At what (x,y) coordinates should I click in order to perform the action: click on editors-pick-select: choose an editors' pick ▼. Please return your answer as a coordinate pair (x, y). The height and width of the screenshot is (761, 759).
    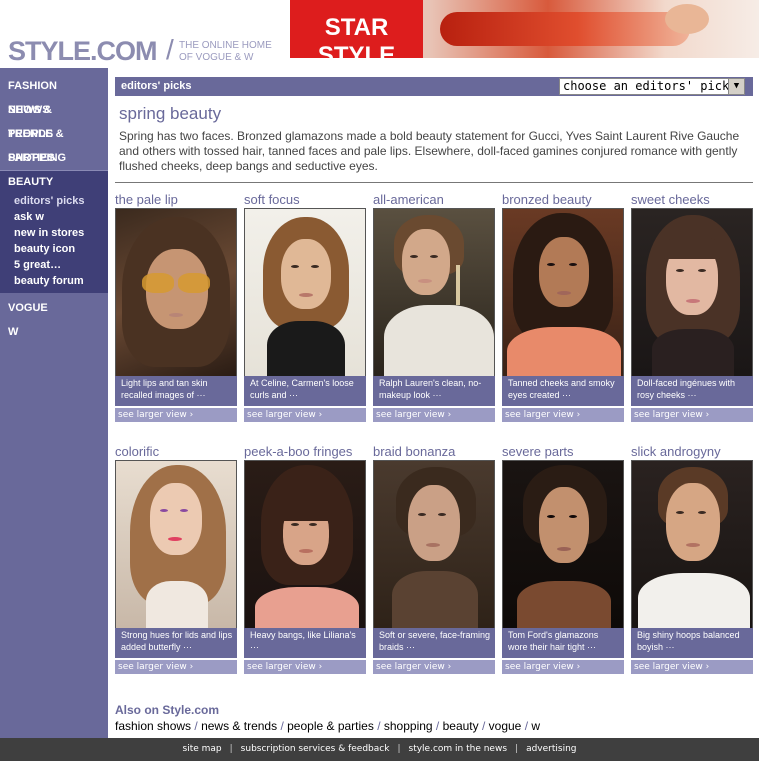
    Looking at the image, I should click on (652, 86).